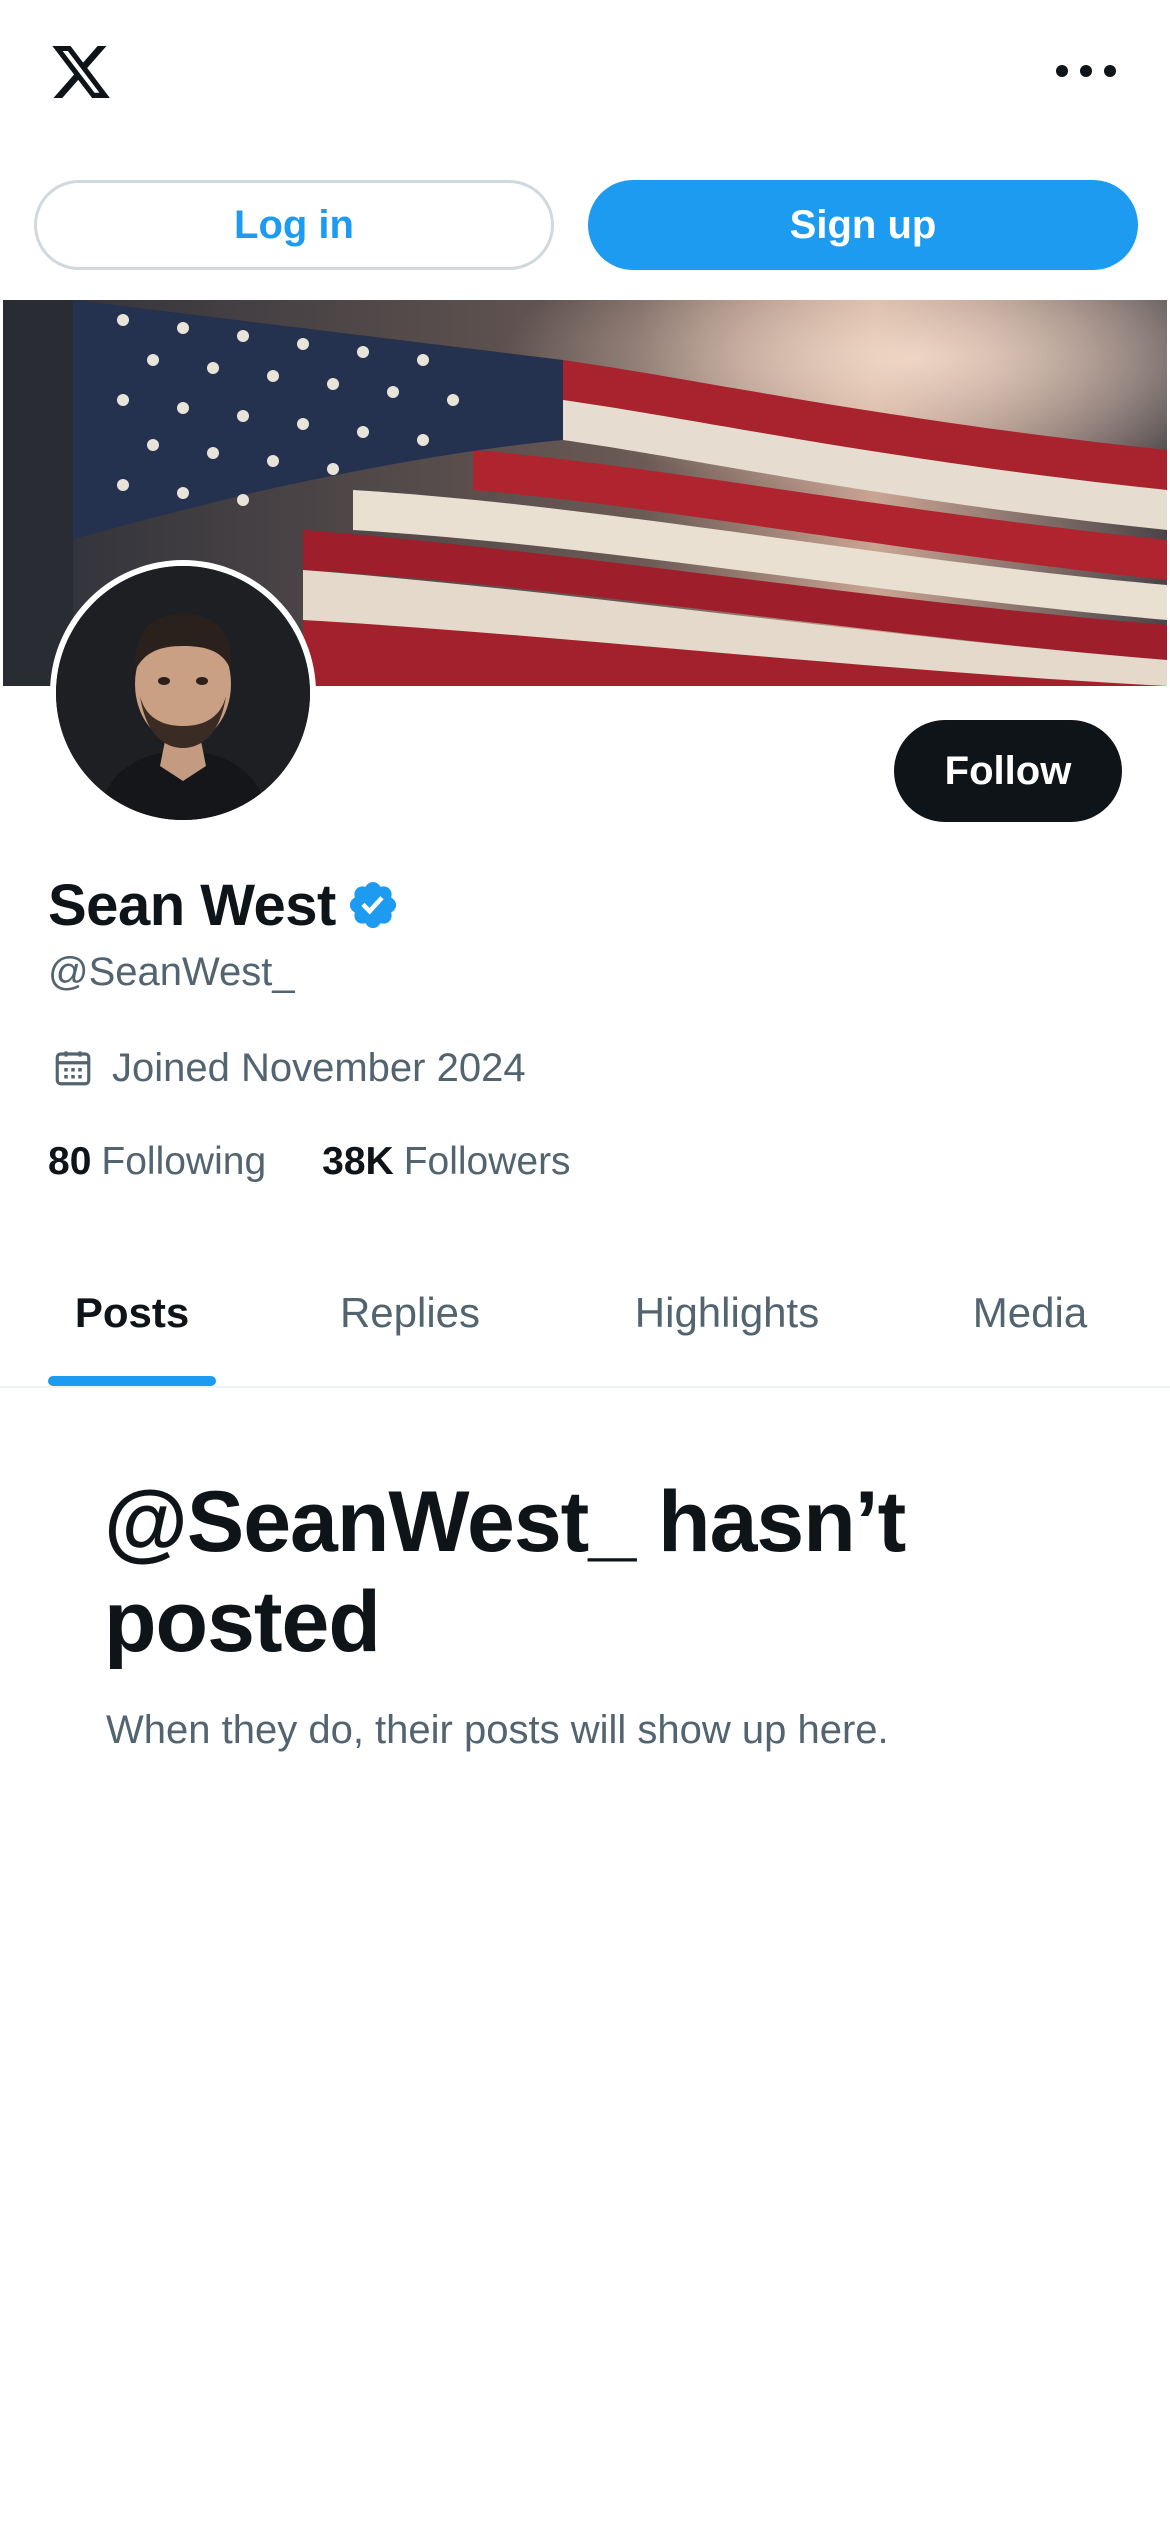 Image resolution: width=1170 pixels, height=2532 pixels. What do you see at coordinates (358, 1161) in the screenshot?
I see `followers-count: 38K` at bounding box center [358, 1161].